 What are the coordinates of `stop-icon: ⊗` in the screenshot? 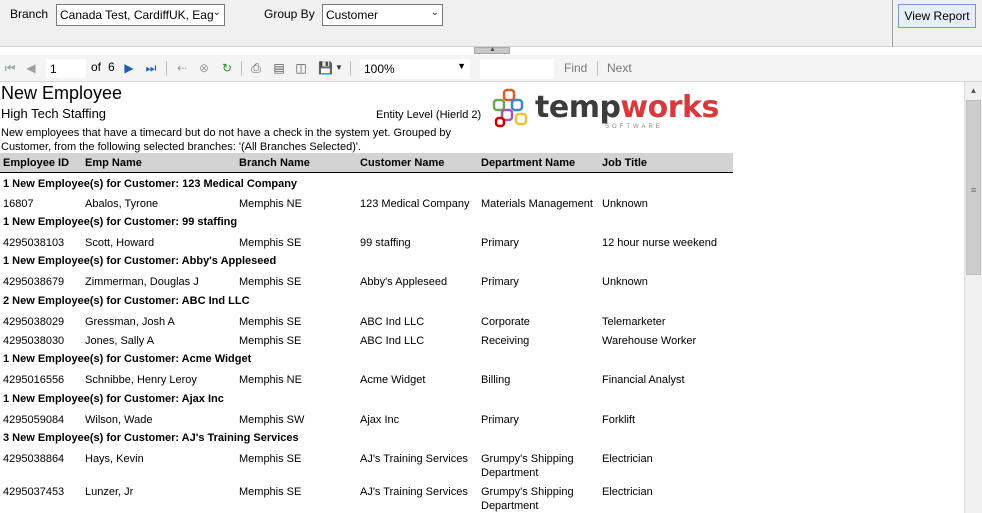 It's located at (204, 68).